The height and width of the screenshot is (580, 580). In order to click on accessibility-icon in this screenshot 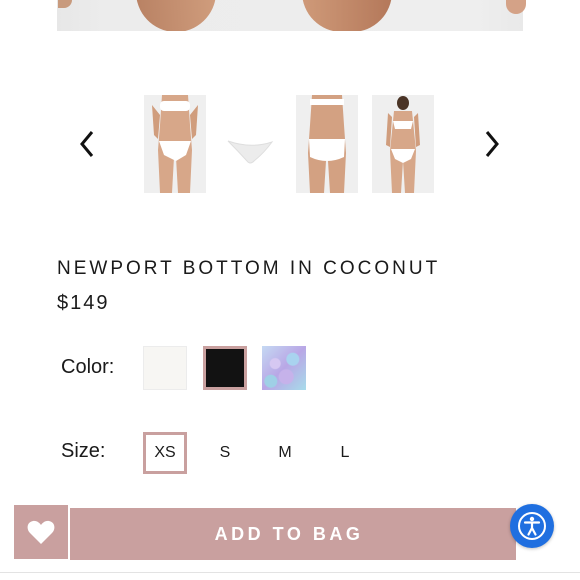, I will do `click(532, 526)`.